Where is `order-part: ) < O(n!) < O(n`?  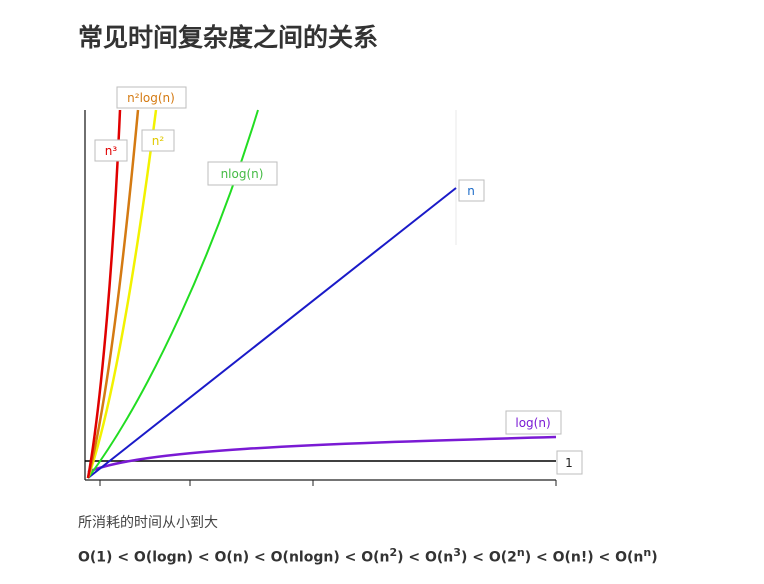 order-part: ) < O(n!) < O(n is located at coordinates (584, 557).